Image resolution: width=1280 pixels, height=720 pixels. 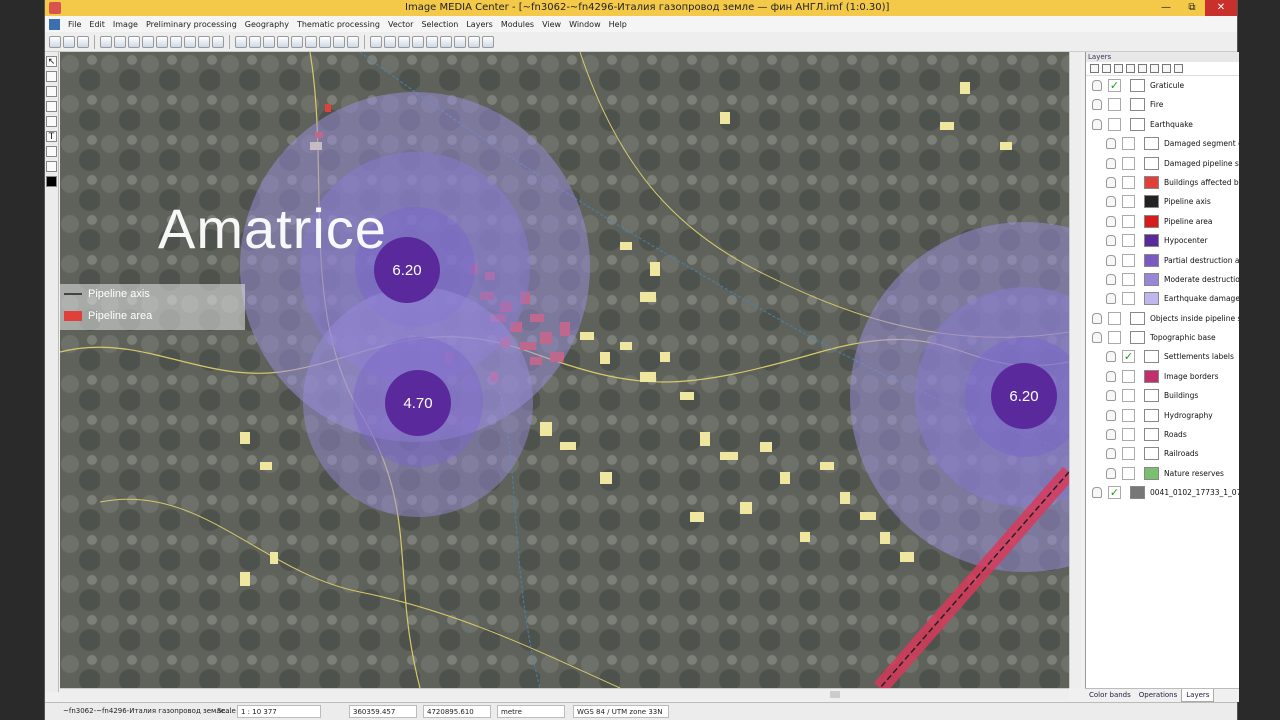 What do you see at coordinates (1162, 395) in the screenshot?
I see `layer-row: Buildings` at bounding box center [1162, 395].